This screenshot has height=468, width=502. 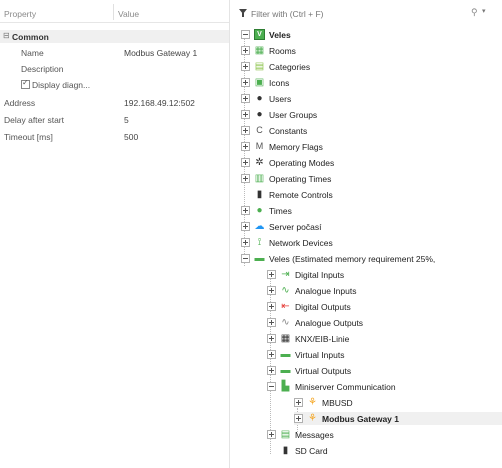 I want to click on tree-item-memory-flags: M Memory Flags, so click(x=368, y=146).